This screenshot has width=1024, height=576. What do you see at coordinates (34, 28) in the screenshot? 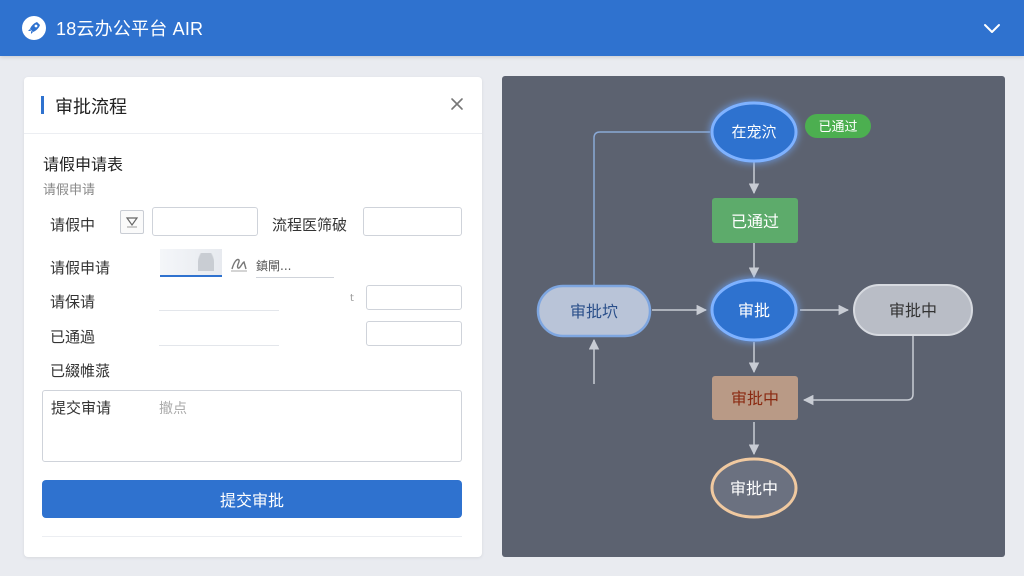
I see `rocket-logo-icon` at bounding box center [34, 28].